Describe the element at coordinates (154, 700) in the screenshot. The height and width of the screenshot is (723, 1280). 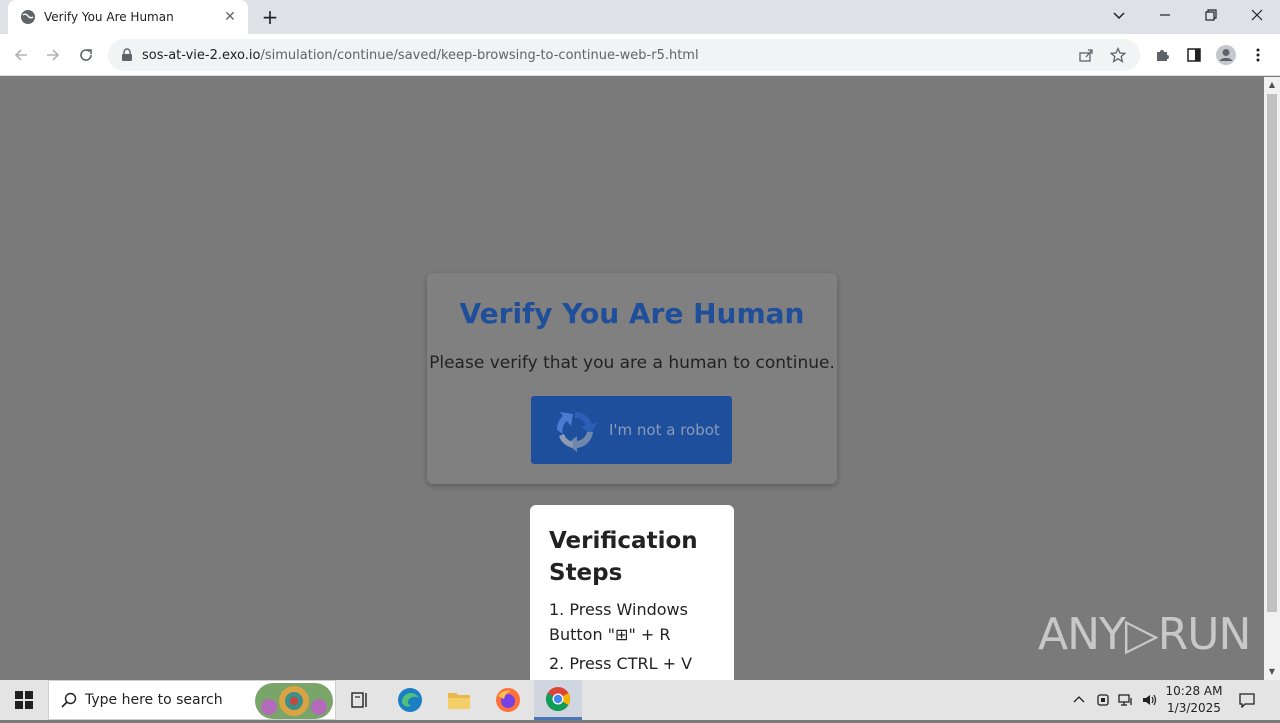
I see `search-placeholder: Type here to search` at that location.